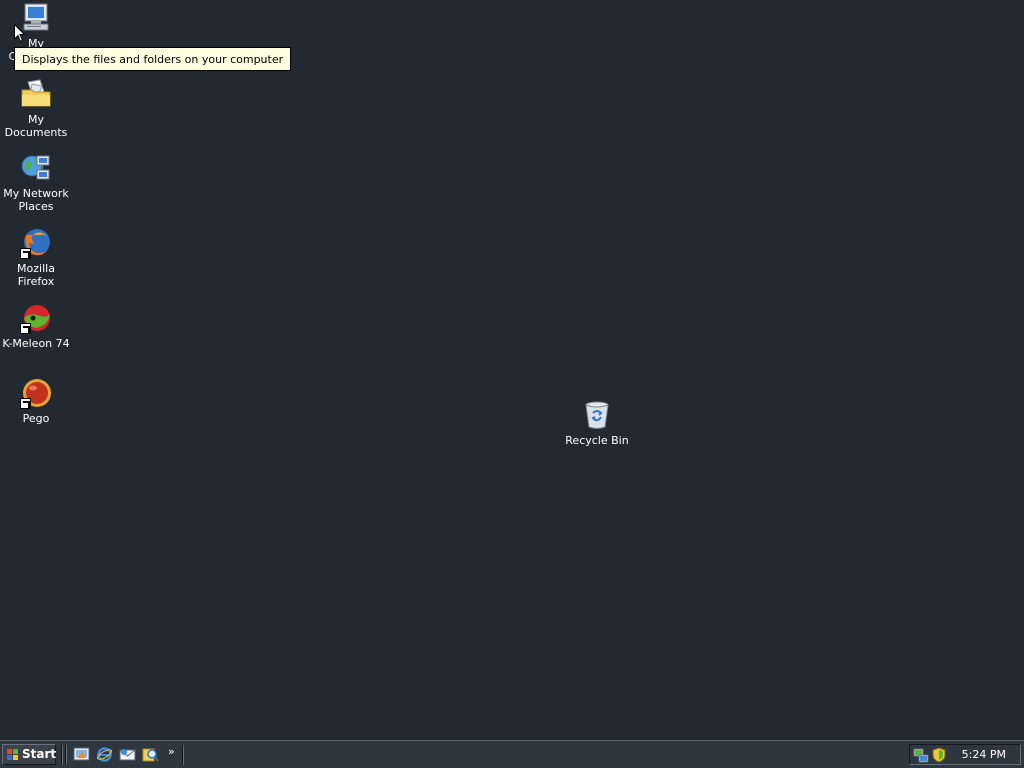 The height and width of the screenshot is (768, 1024). What do you see at coordinates (597, 440) in the screenshot?
I see `desktop-icon-label: Recycle Bin` at bounding box center [597, 440].